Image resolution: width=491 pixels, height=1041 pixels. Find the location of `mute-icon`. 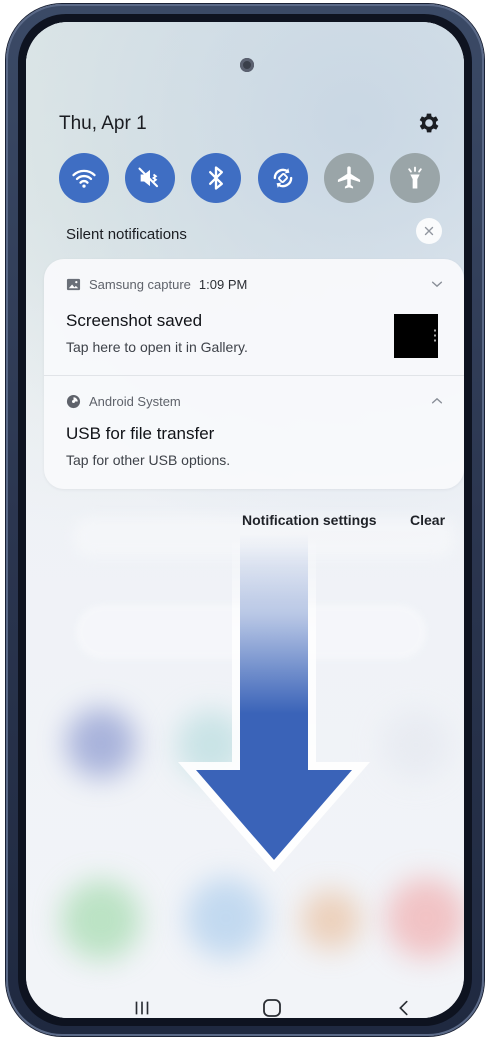

mute-icon is located at coordinates (148, 177).